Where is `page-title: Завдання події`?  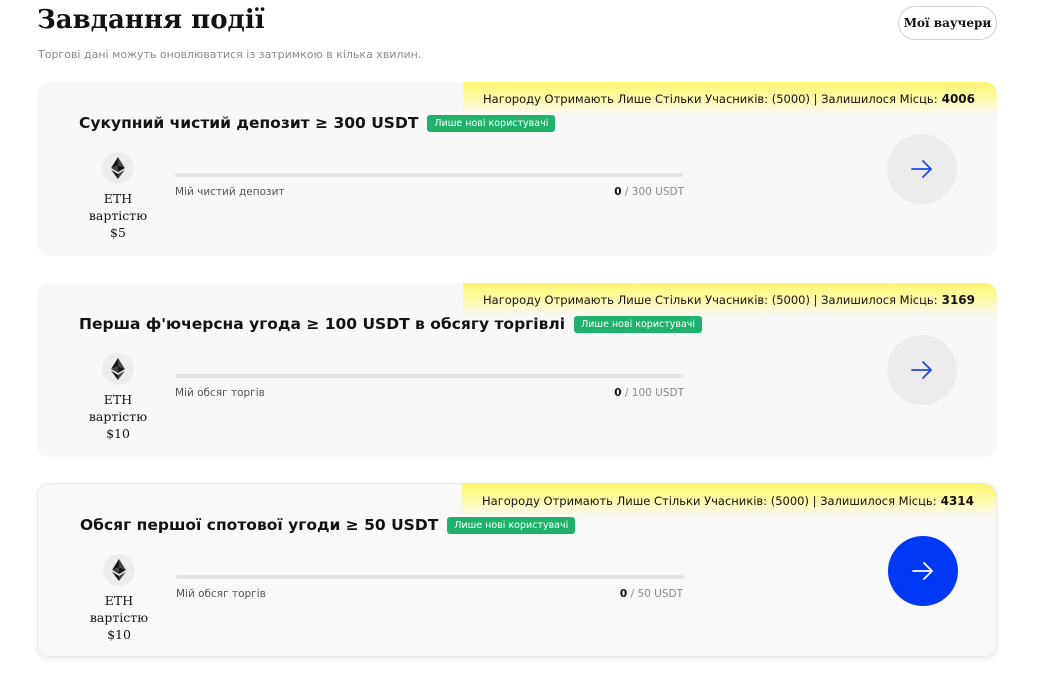 page-title: Завдання події is located at coordinates (151, 20).